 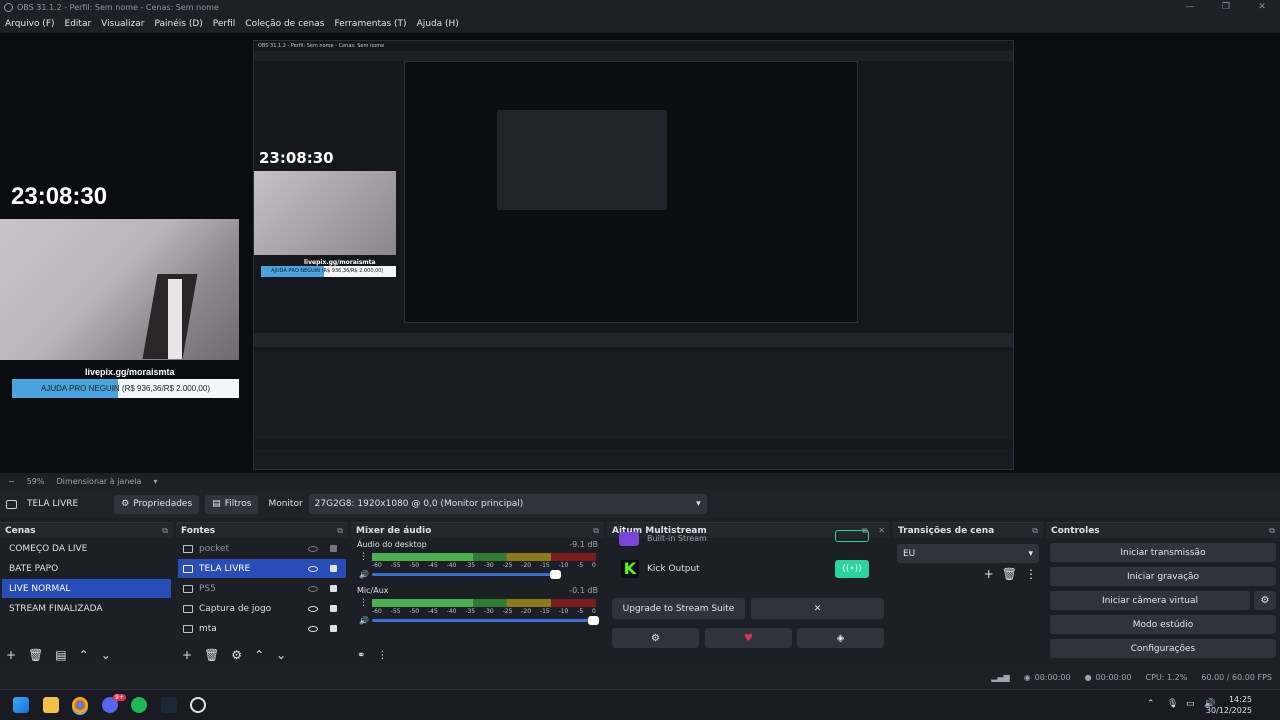 I want to click on virtual-camera-settings-button: ⚙, so click(x=1265, y=600).